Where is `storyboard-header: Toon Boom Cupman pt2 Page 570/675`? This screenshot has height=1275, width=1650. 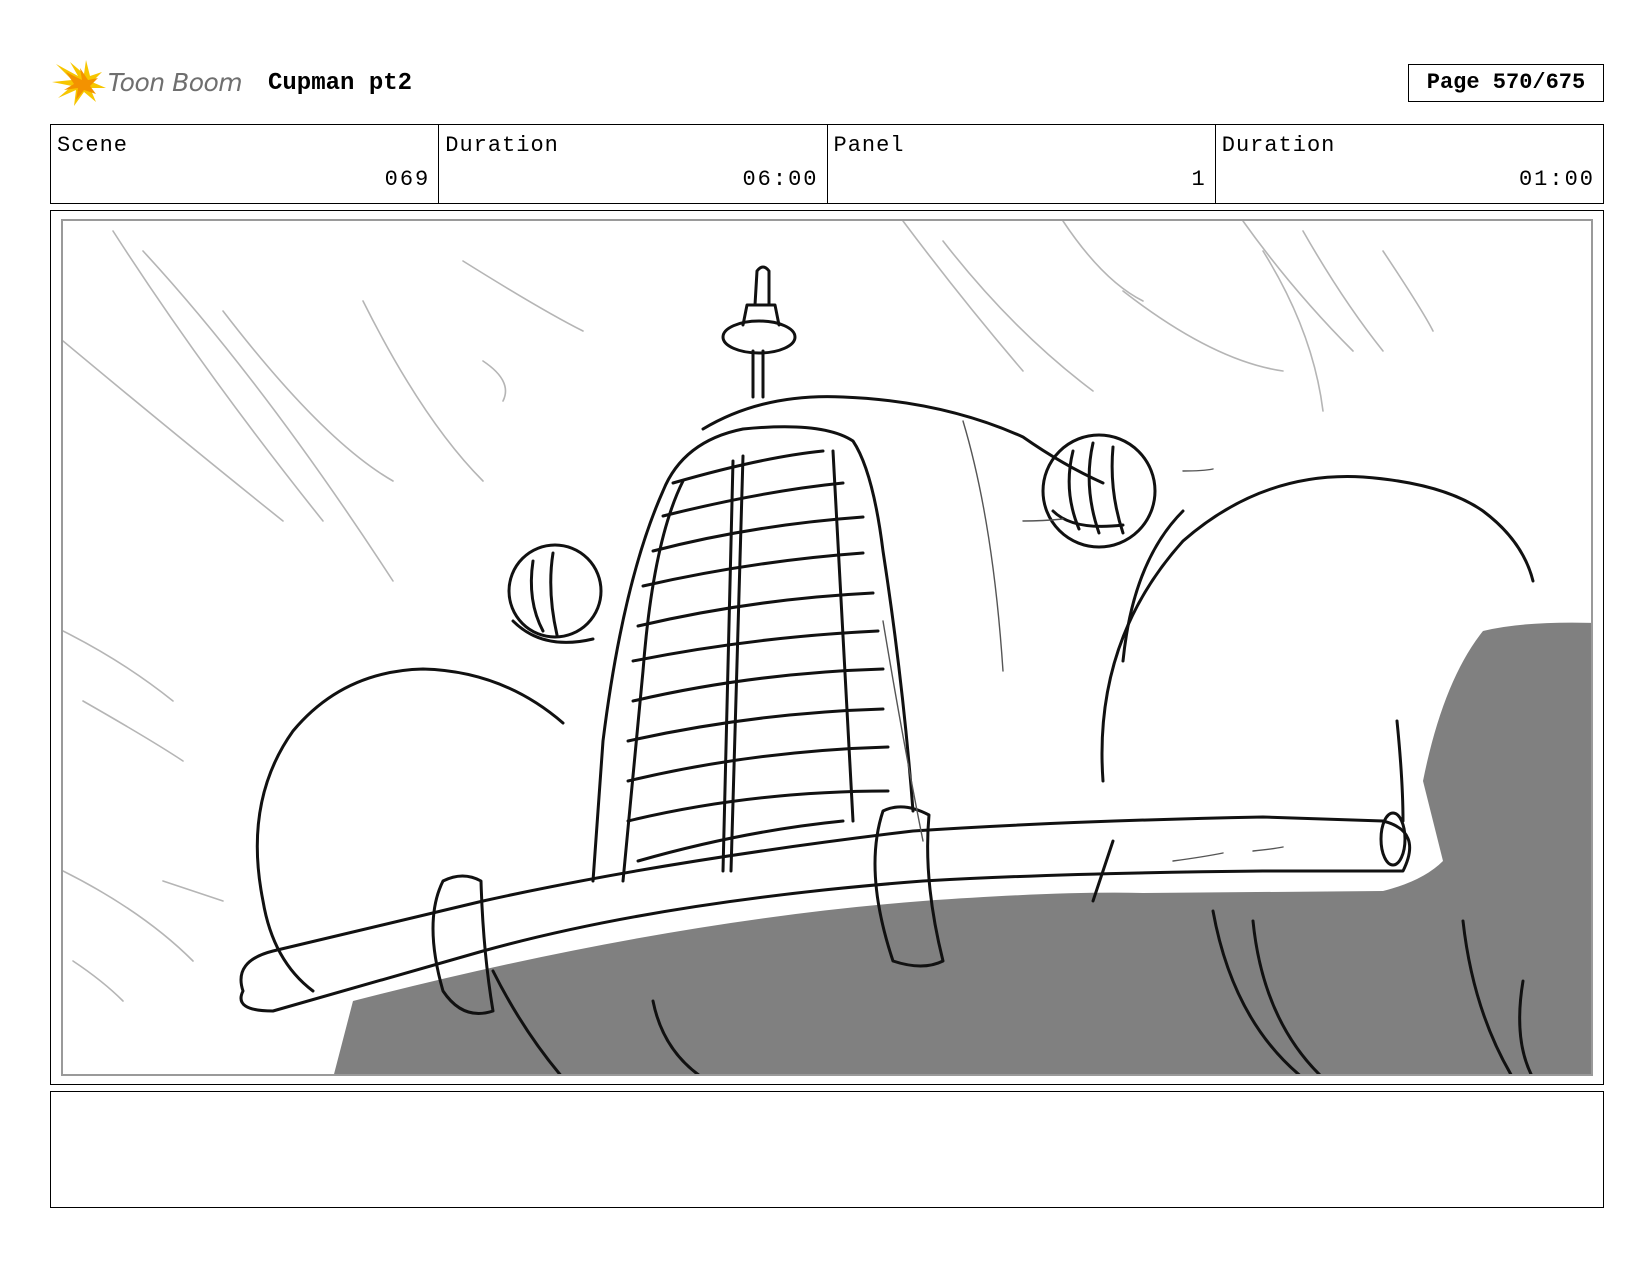
storyboard-header: Toon Boom Cupman pt2 Page 570/675 is located at coordinates (828, 81).